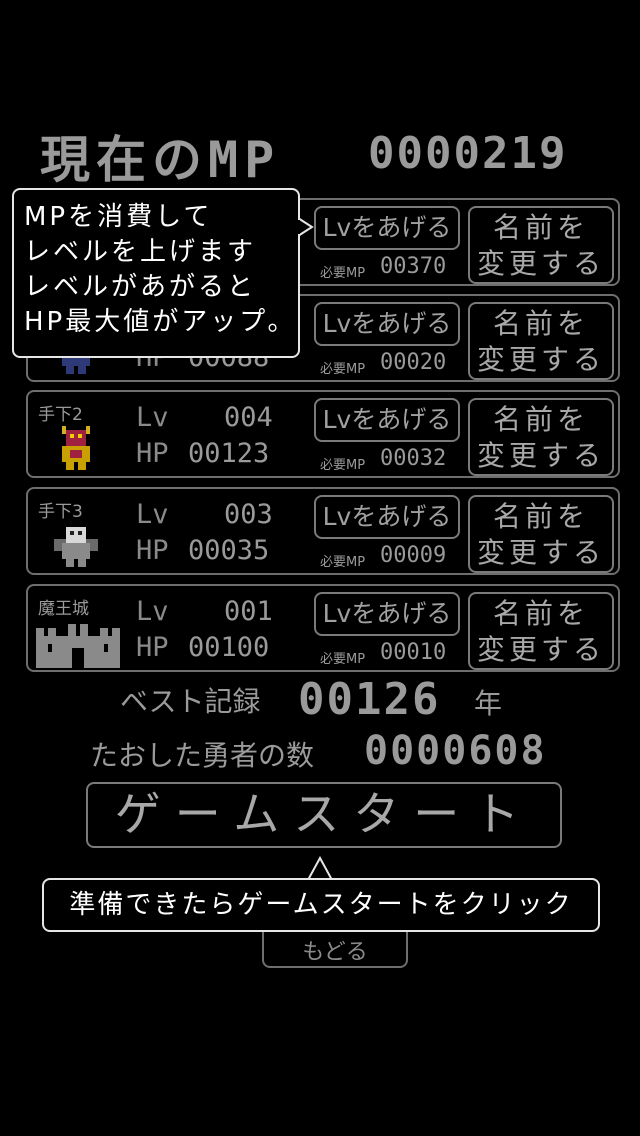 This screenshot has width=640, height=1136. I want to click on required-mp-value: 00020, so click(413, 362).